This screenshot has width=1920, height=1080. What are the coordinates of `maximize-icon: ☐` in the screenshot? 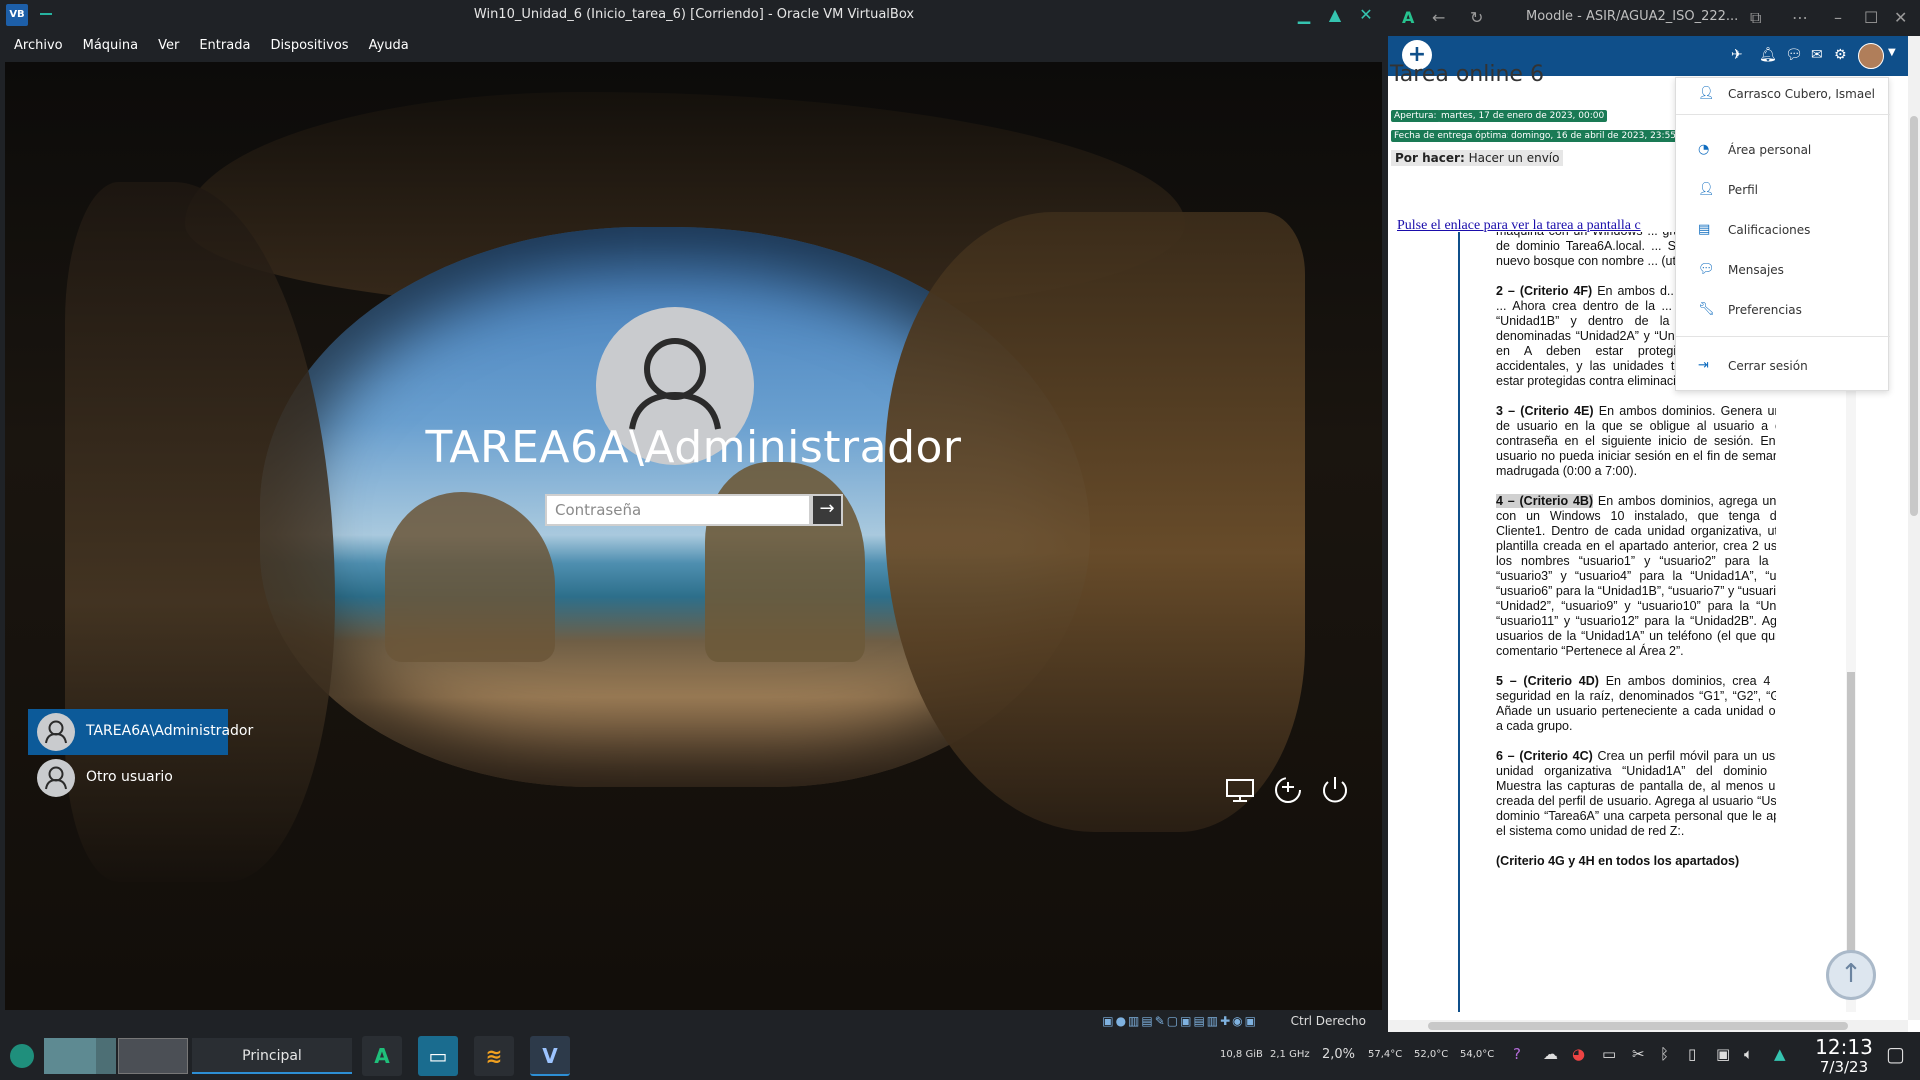 It's located at (1871, 17).